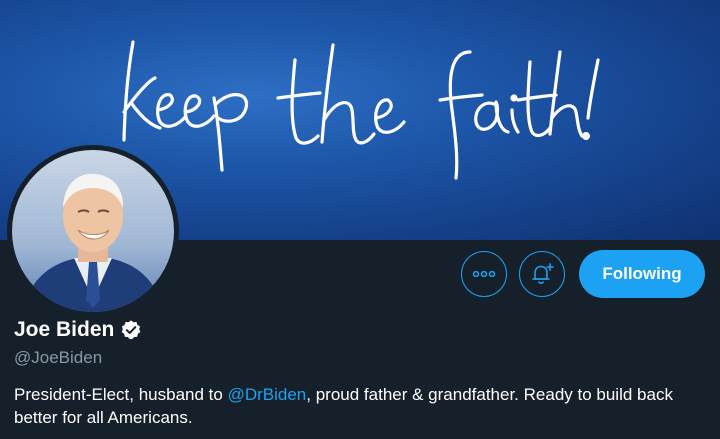 The height and width of the screenshot is (439, 720). I want to click on profile-actions: Following, so click(583, 274).